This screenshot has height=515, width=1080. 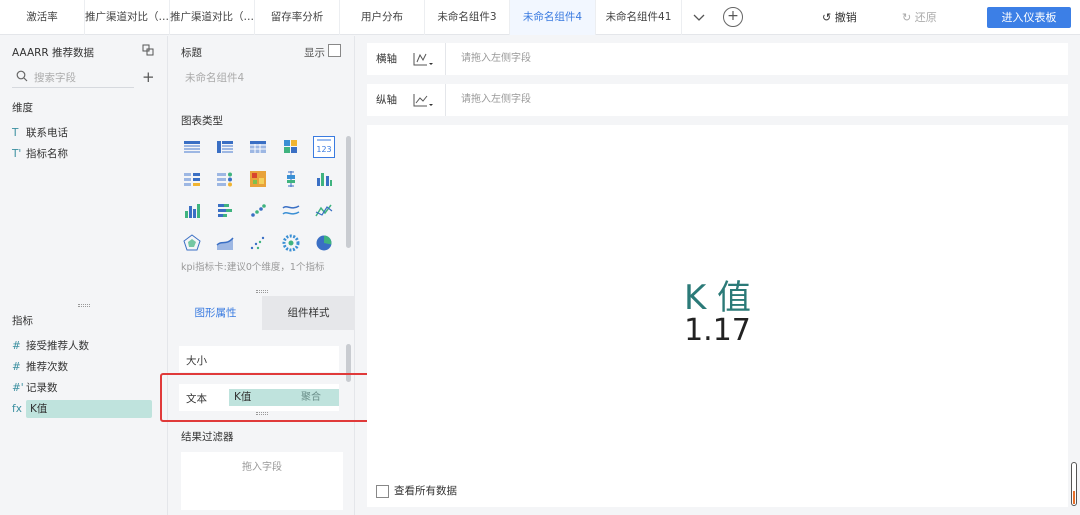 What do you see at coordinates (15, 133) in the screenshot?
I see `text-type-icon: T` at bounding box center [15, 133].